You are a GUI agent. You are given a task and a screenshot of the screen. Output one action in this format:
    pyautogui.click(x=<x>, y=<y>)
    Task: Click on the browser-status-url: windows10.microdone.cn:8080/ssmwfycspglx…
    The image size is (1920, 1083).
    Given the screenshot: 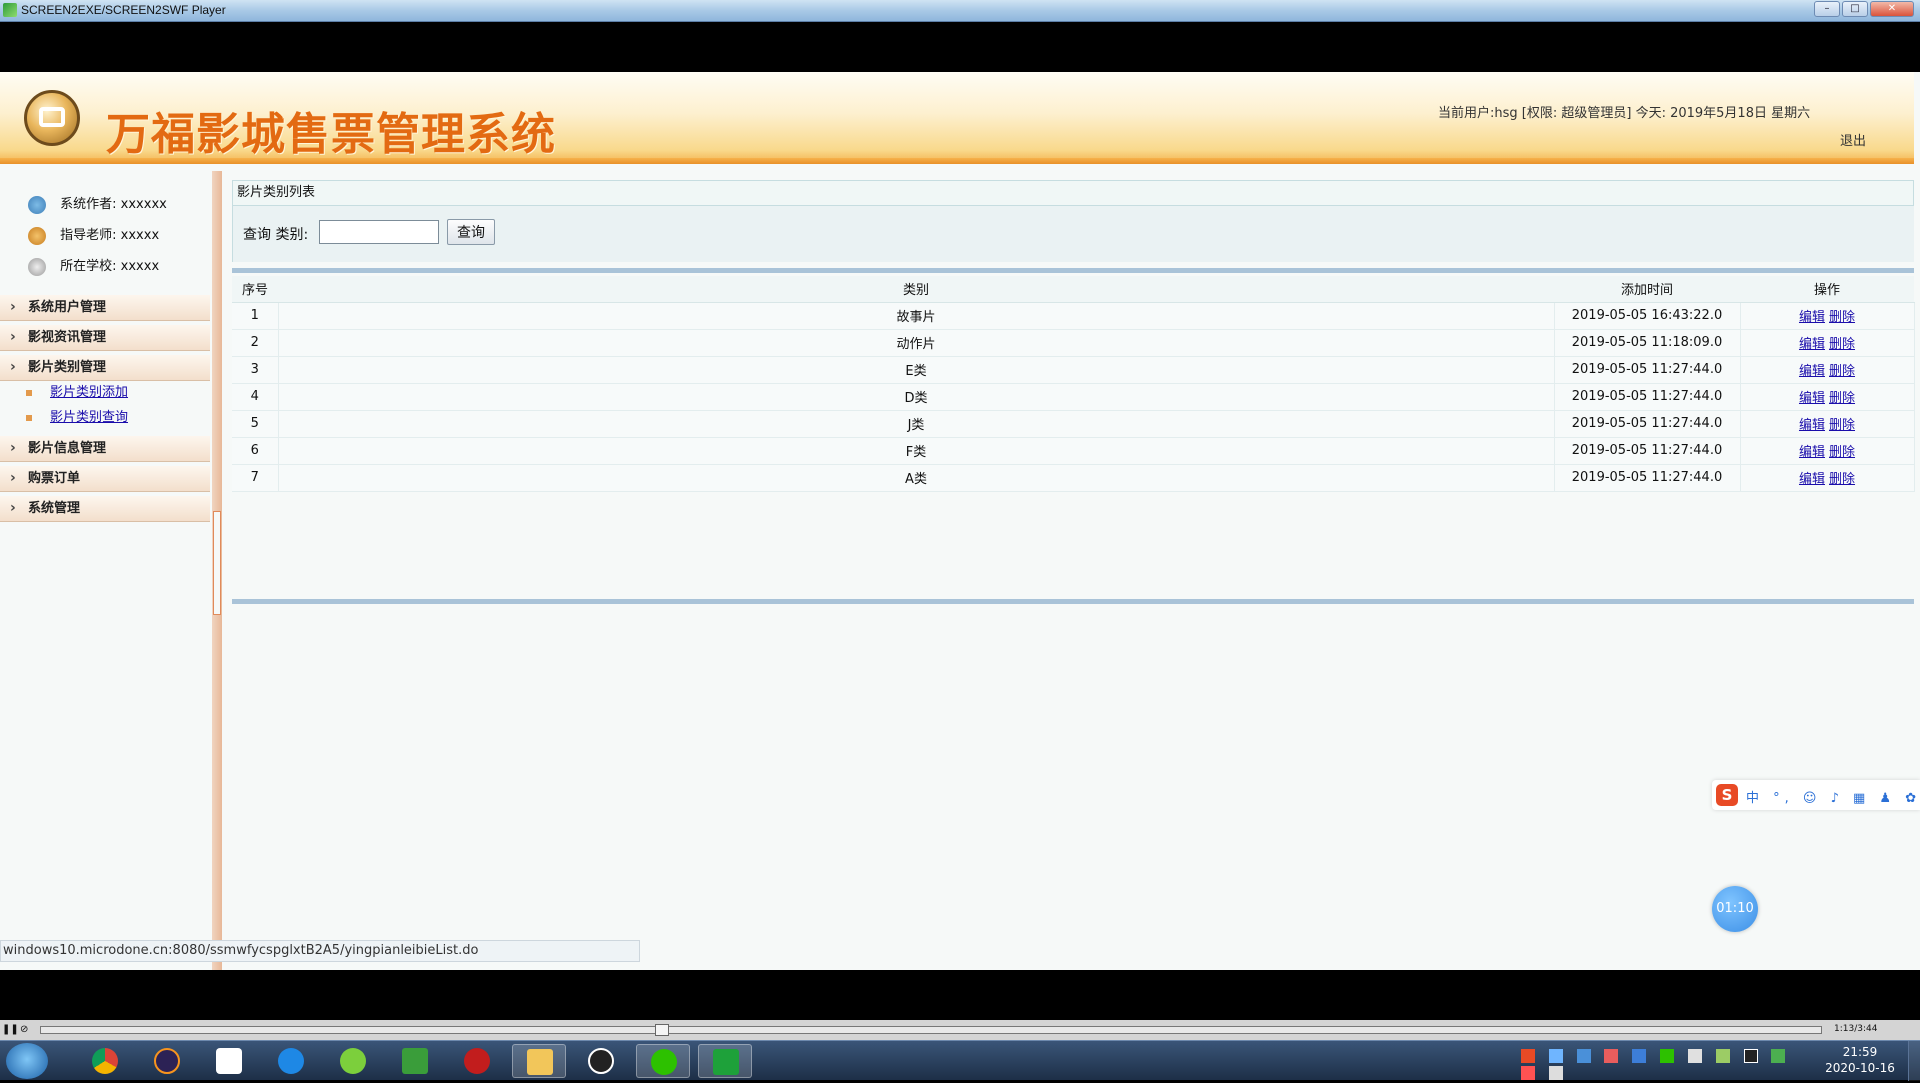 What is the action you would take?
    pyautogui.click(x=320, y=951)
    